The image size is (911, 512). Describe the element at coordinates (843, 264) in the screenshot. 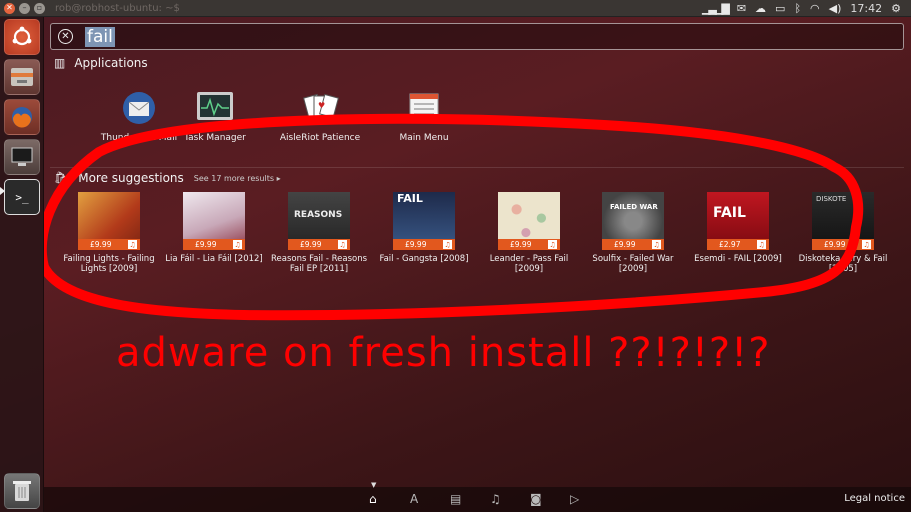

I see `suggestion-title: Diskoteka - Try & Fail [2005]` at that location.